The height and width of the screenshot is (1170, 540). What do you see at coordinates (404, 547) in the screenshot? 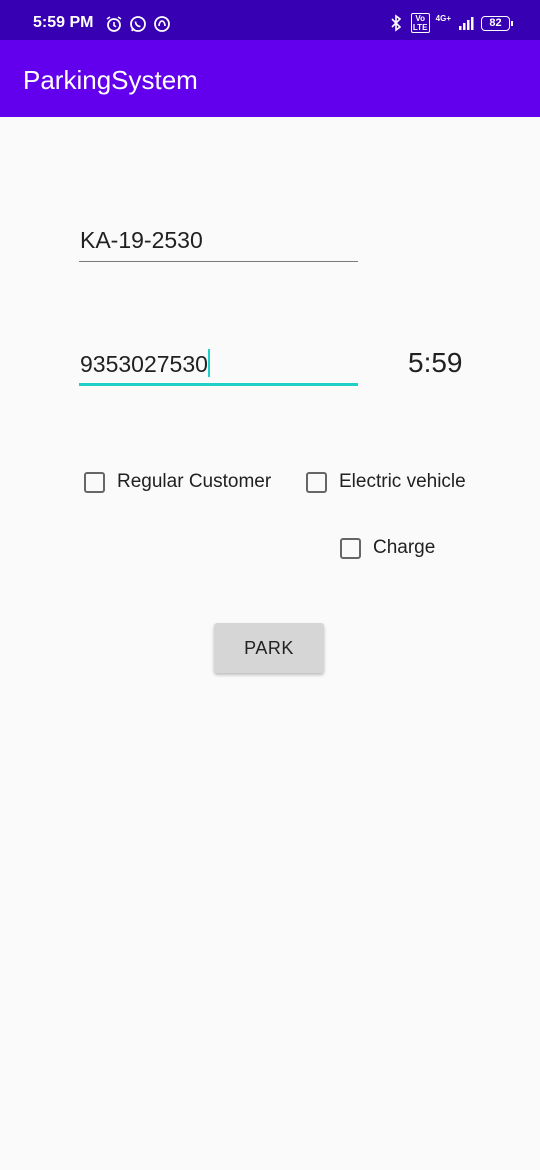
I see `charge-label: Charge` at bounding box center [404, 547].